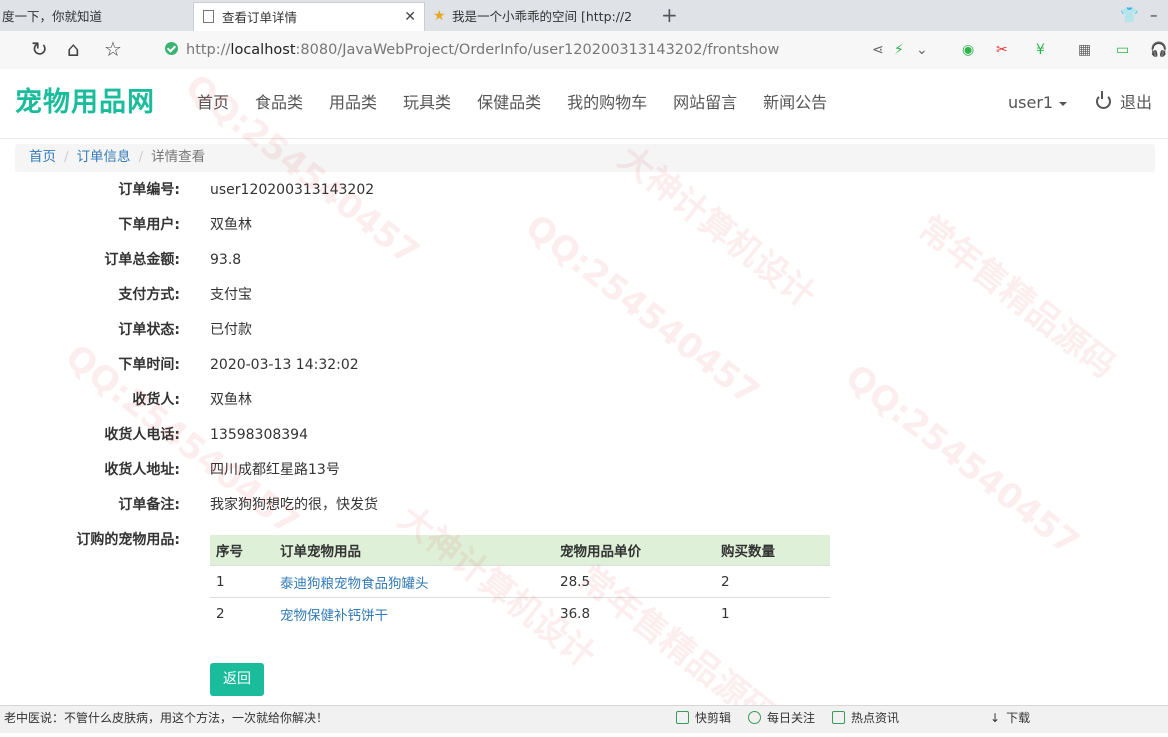 Image resolution: width=1168 pixels, height=737 pixels. Describe the element at coordinates (922, 50) in the screenshot. I see `chevron-down-icon: ⌄` at that location.